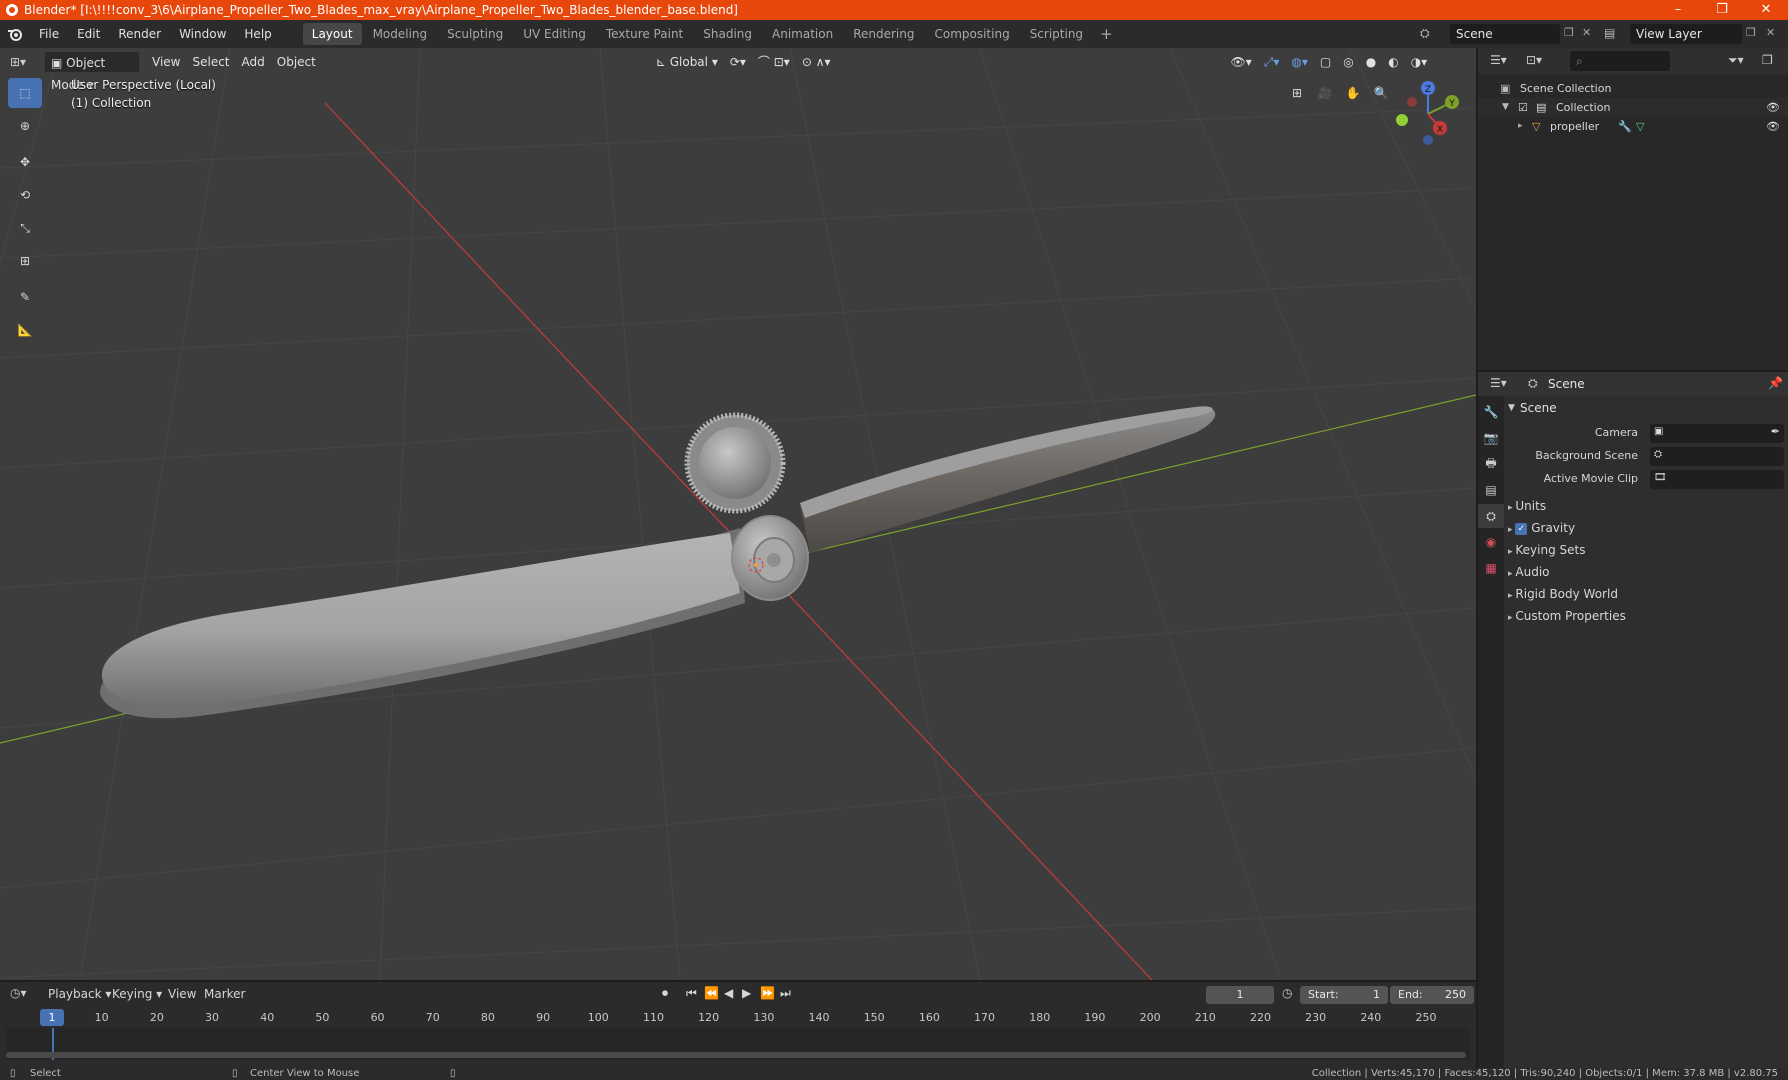 This screenshot has height=1080, width=1788. Describe the element at coordinates (257, 34) in the screenshot. I see `menu-help: Help` at that location.